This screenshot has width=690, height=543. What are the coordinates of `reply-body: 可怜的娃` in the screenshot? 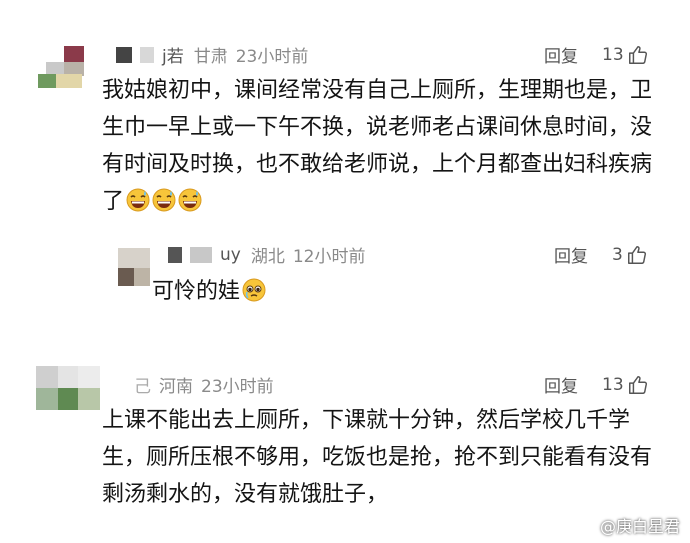 It's located at (196, 291).